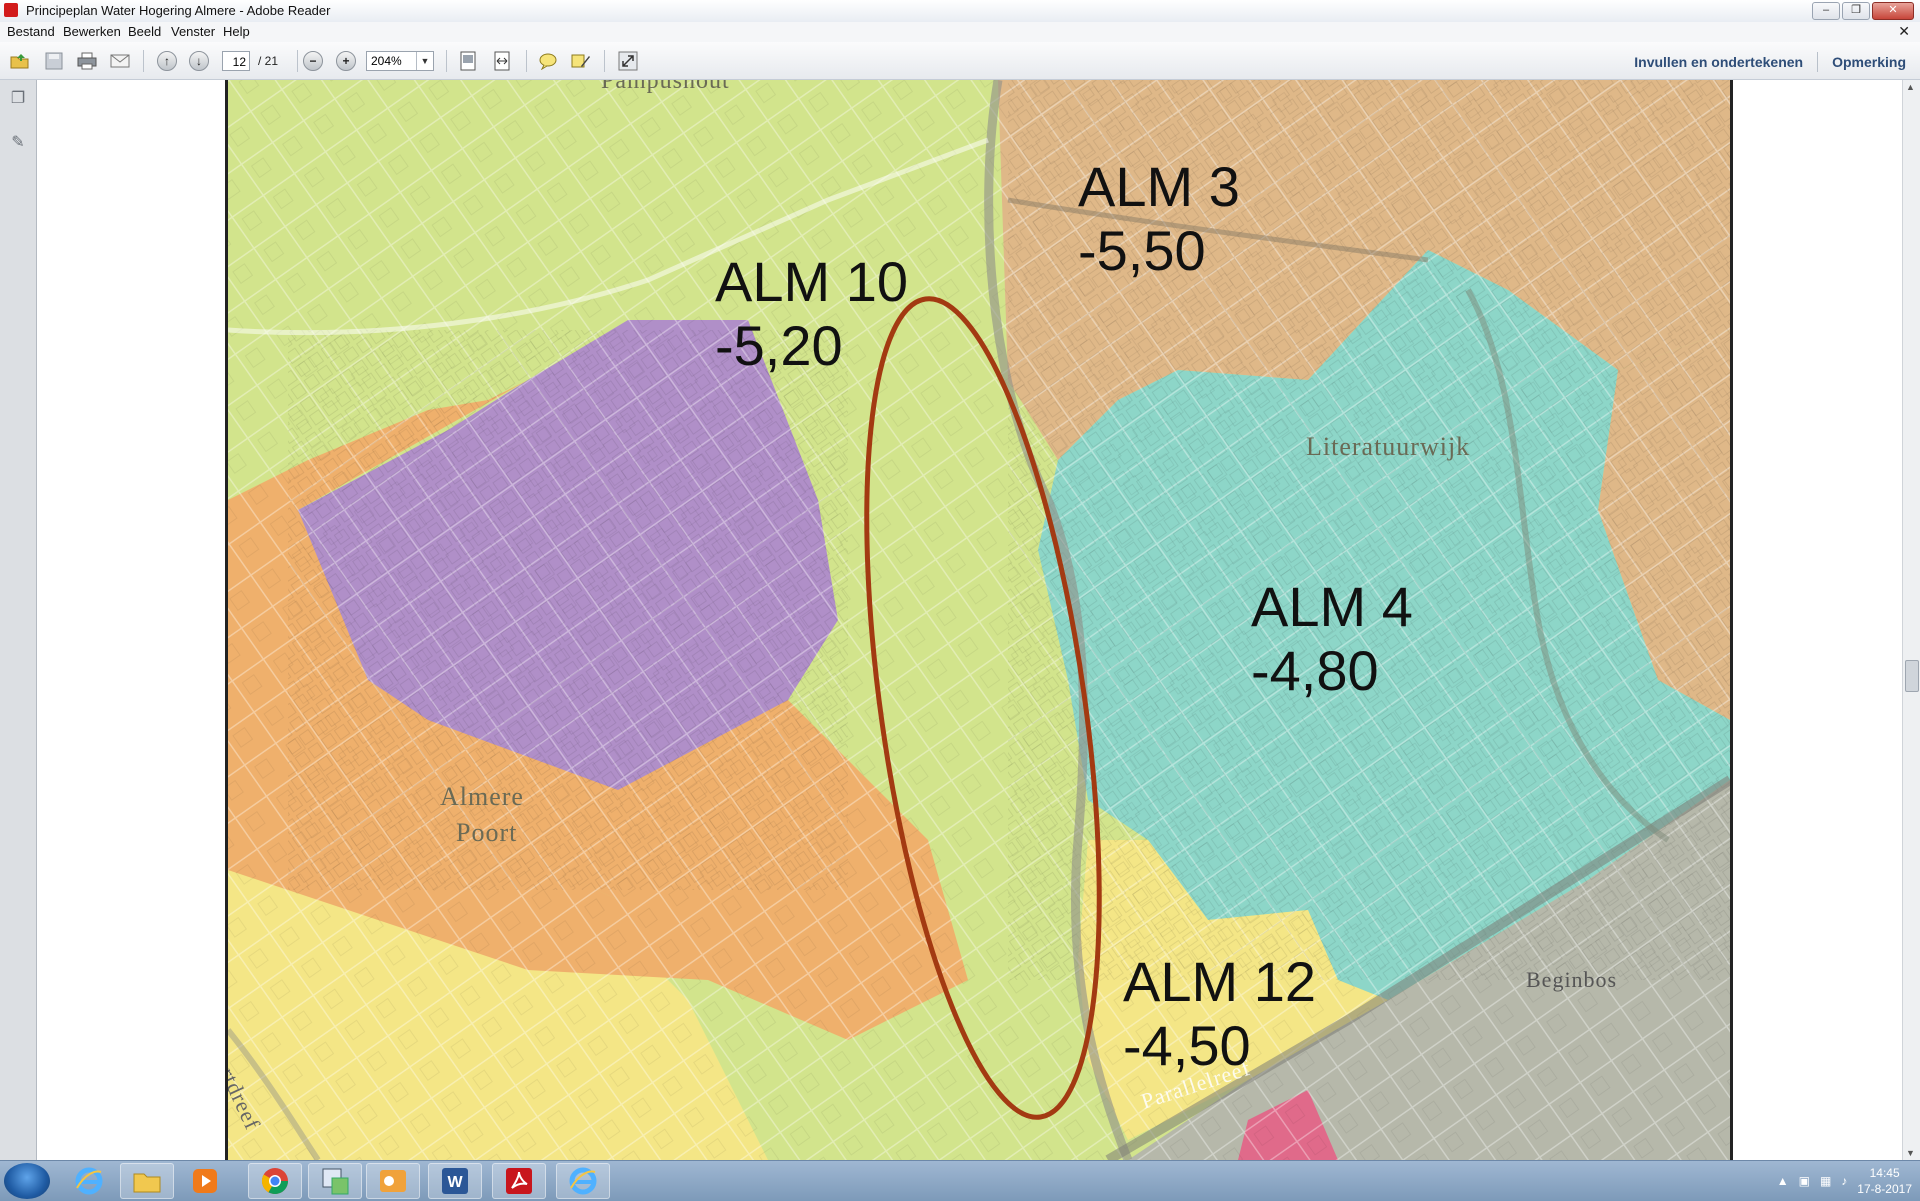 This screenshot has height=1201, width=1920. I want to click on zone-label-alm10: ALM 10 -5,20, so click(811, 314).